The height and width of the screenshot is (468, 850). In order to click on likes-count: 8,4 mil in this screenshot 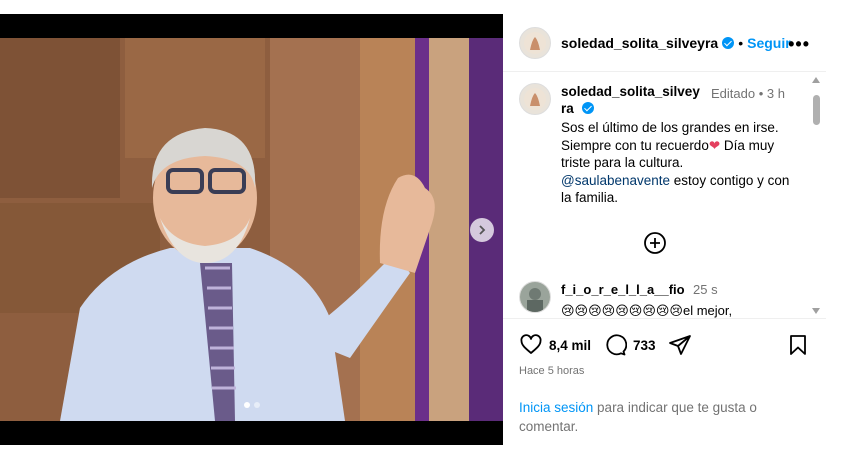, I will do `click(570, 345)`.